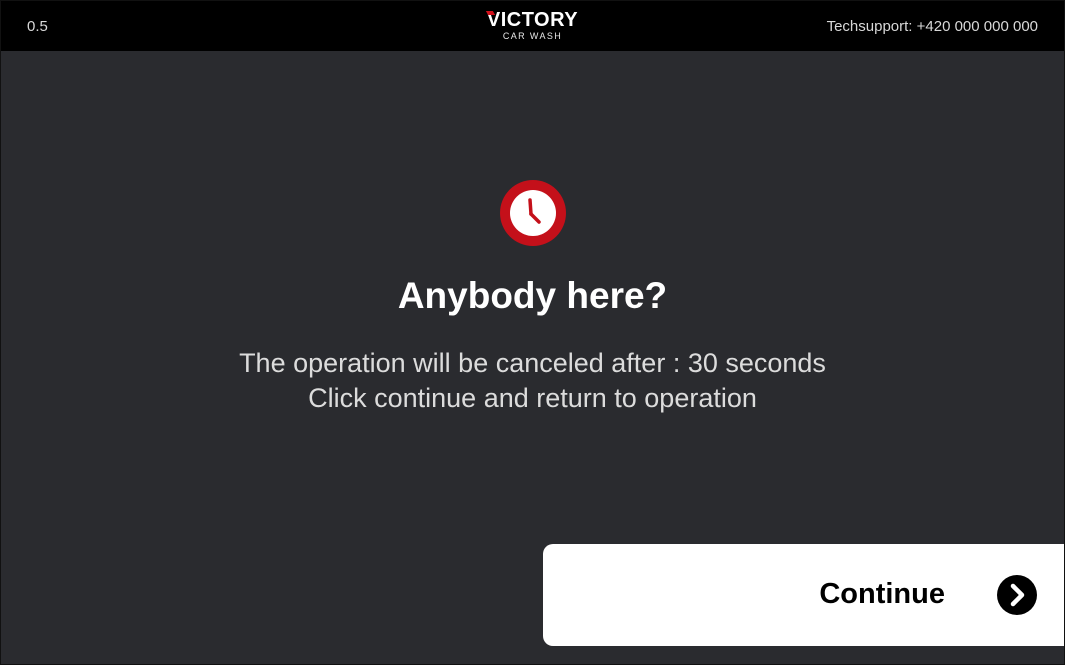 This screenshot has width=1065, height=665. Describe the element at coordinates (803, 595) in the screenshot. I see `continue-button: Continue` at that location.